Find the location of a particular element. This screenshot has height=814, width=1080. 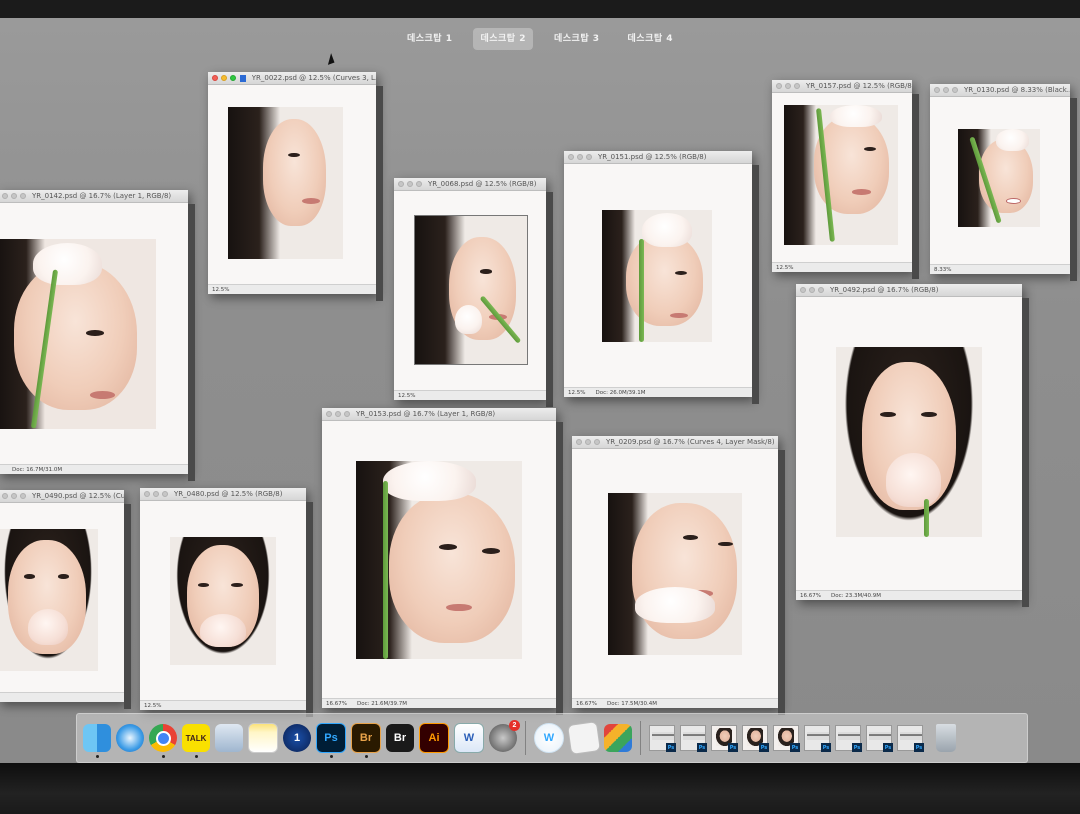

safari-icon is located at coordinates (130, 738).